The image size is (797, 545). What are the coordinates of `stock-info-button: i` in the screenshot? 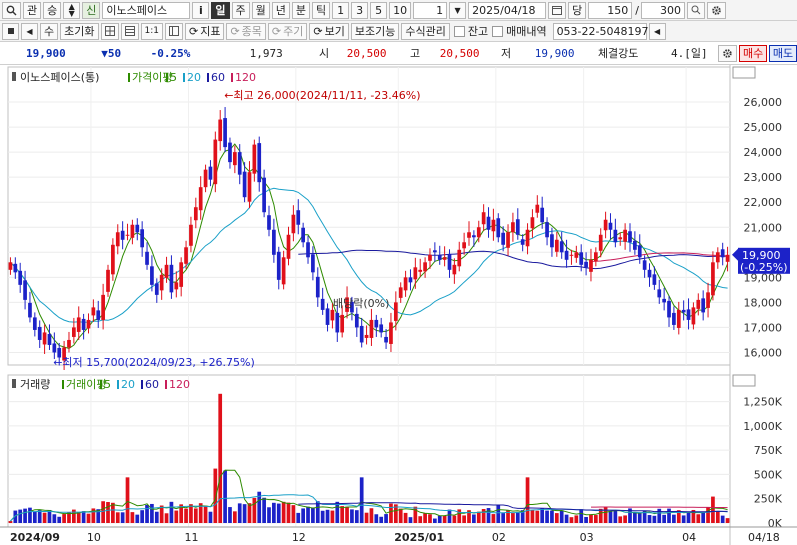 It's located at (201, 10).